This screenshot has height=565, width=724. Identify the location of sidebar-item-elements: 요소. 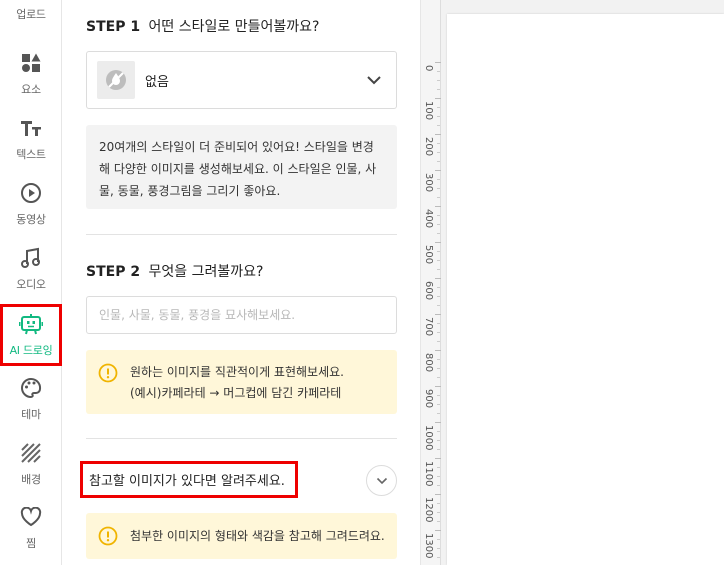
(31, 74).